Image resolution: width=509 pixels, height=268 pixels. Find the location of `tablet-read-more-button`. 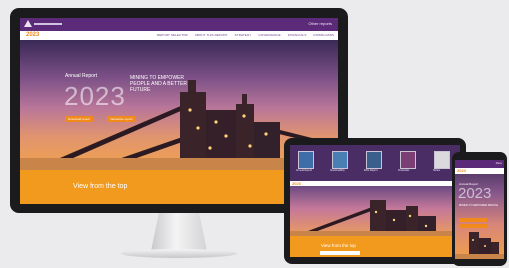

tablet-read-more-button is located at coordinates (340, 253).